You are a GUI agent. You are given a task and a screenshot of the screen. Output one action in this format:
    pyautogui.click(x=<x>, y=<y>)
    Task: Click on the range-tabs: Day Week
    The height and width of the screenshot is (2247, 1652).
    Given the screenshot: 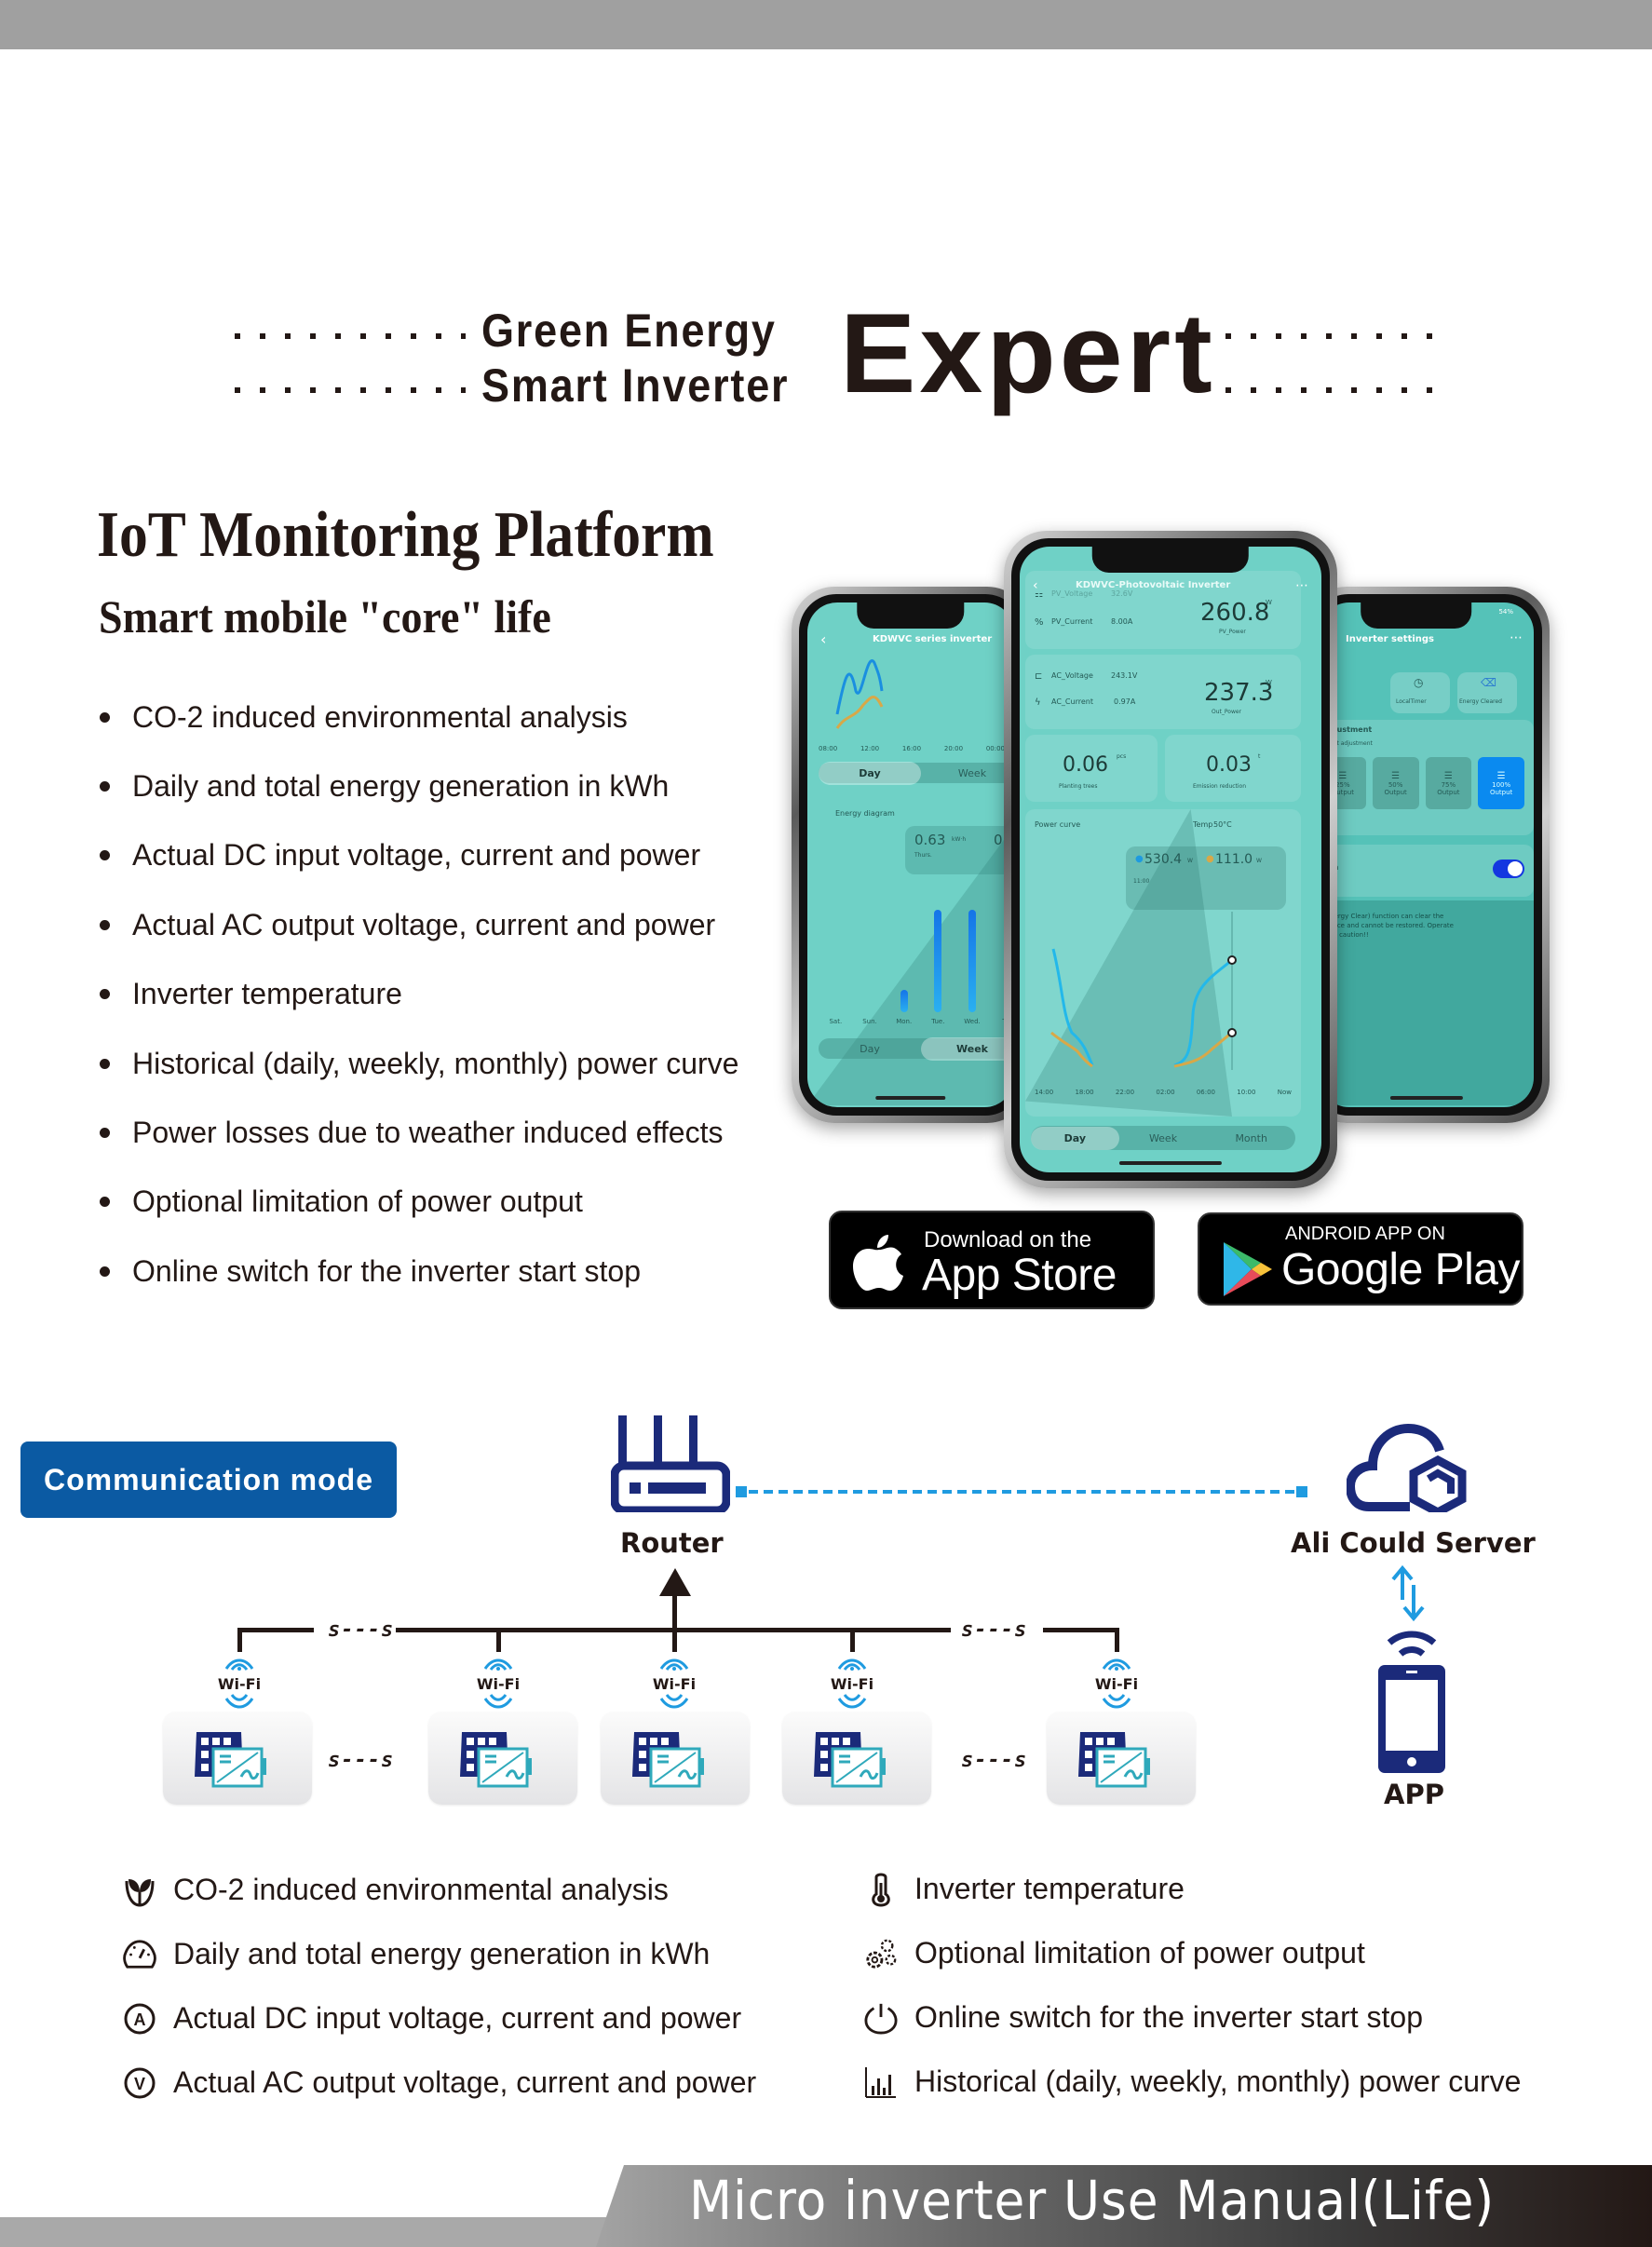 What is the action you would take?
    pyautogui.click(x=916, y=773)
    